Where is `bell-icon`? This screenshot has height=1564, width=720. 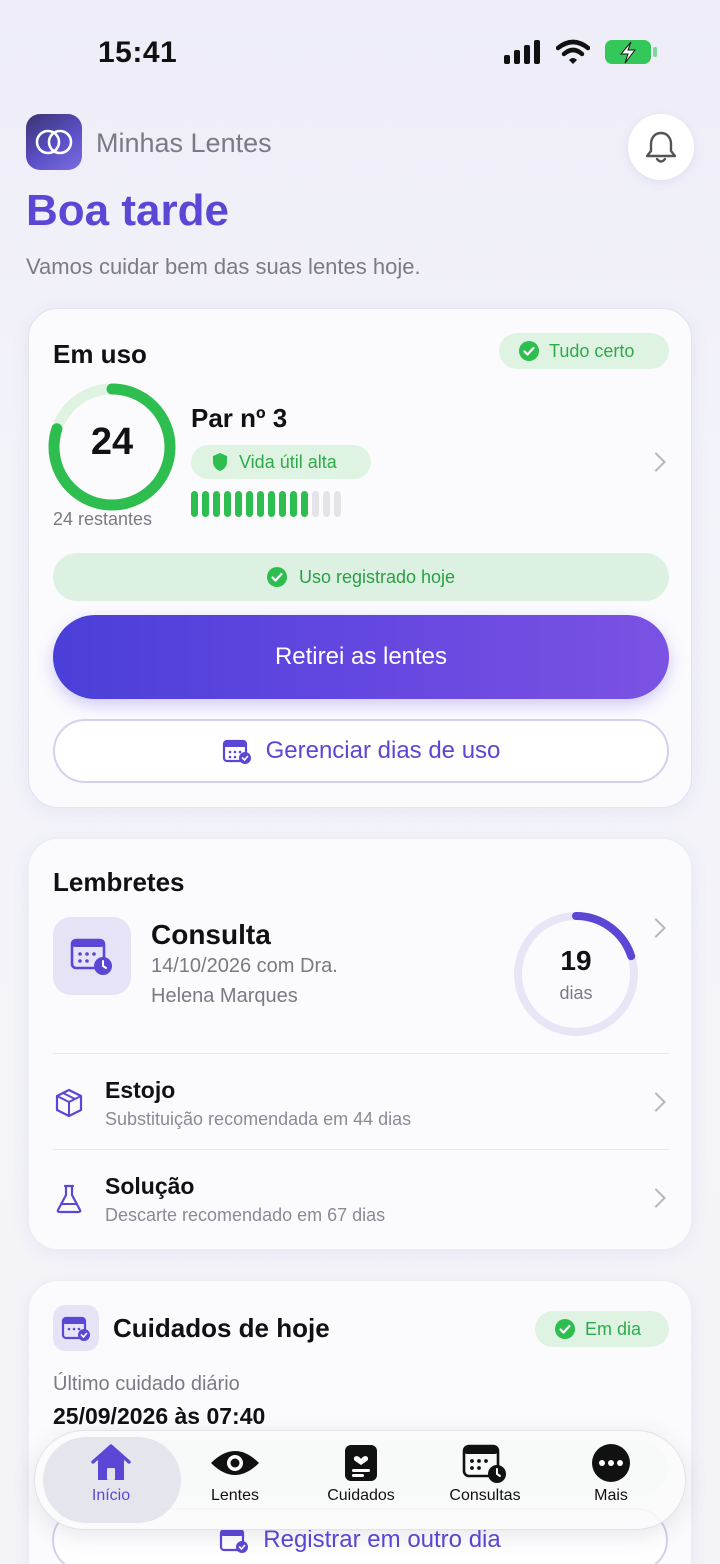 bell-icon is located at coordinates (661, 147).